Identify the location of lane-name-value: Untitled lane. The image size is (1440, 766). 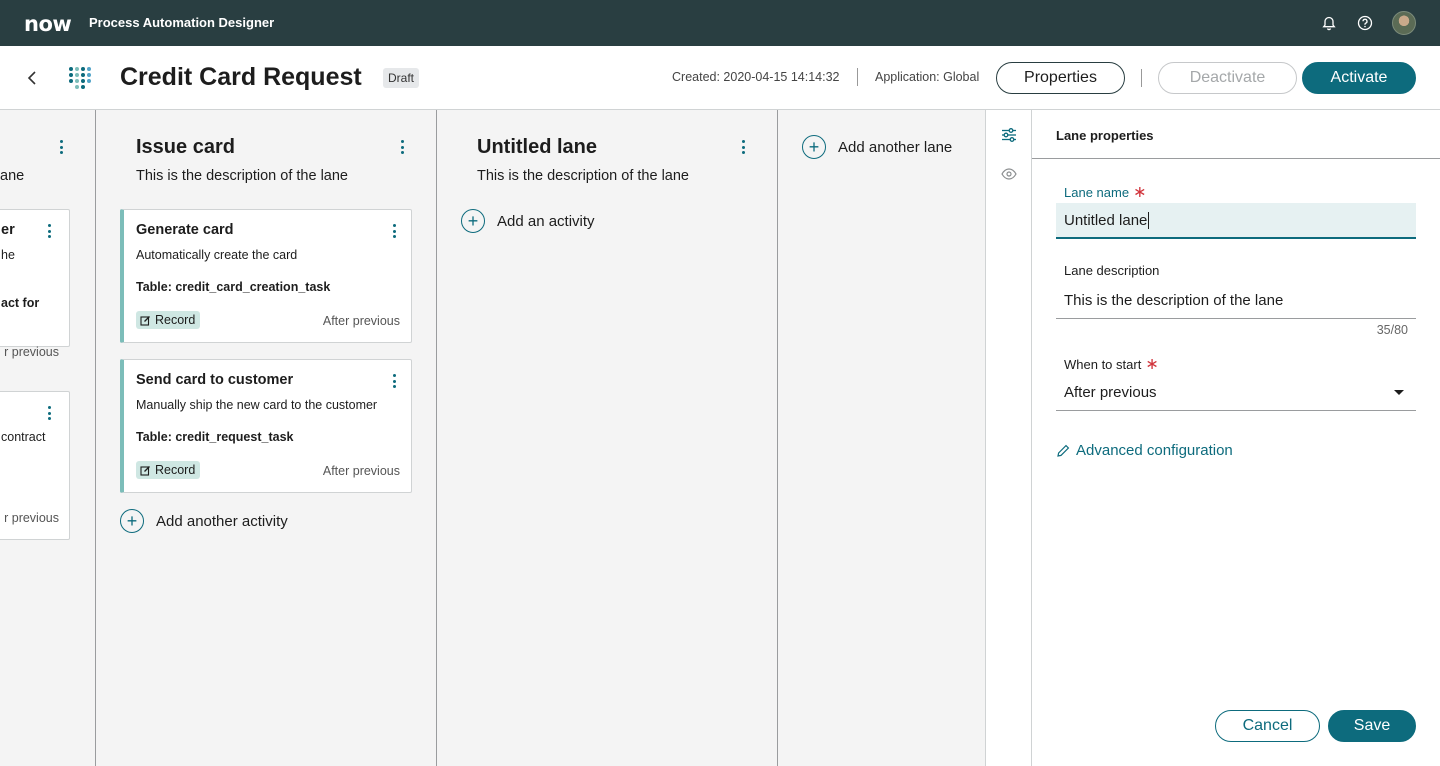
(1106, 220).